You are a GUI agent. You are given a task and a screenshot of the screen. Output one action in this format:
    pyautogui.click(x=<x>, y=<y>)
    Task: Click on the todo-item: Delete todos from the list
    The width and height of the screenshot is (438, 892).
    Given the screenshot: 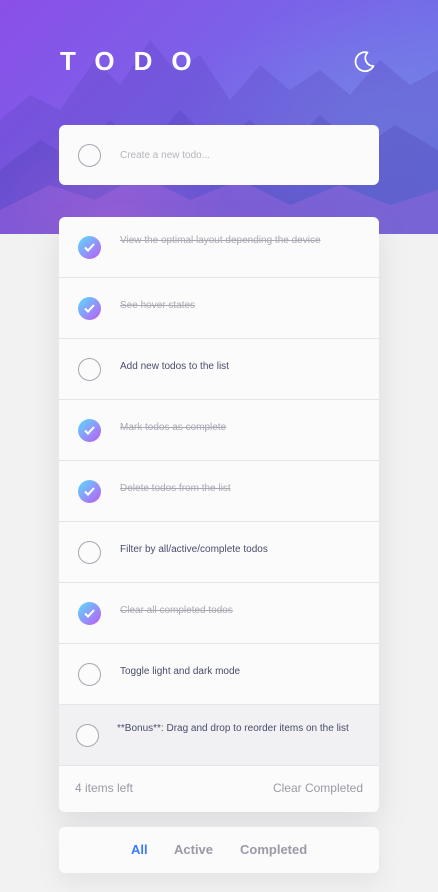 What is the action you would take?
    pyautogui.click(x=219, y=491)
    